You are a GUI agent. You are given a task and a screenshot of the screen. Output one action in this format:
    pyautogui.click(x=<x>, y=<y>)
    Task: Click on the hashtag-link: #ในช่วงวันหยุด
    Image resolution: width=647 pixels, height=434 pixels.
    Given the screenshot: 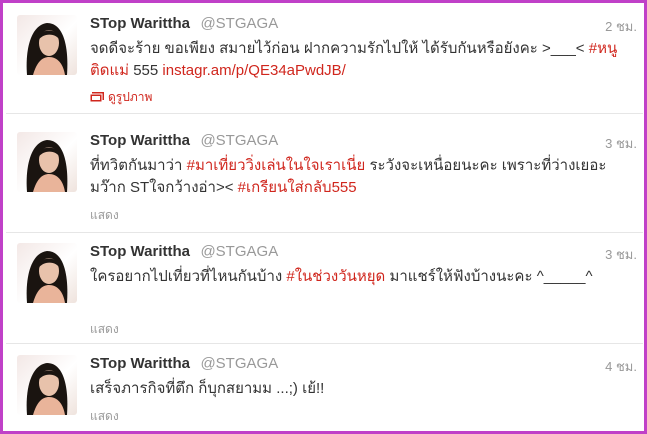 What is the action you would take?
    pyautogui.click(x=335, y=276)
    